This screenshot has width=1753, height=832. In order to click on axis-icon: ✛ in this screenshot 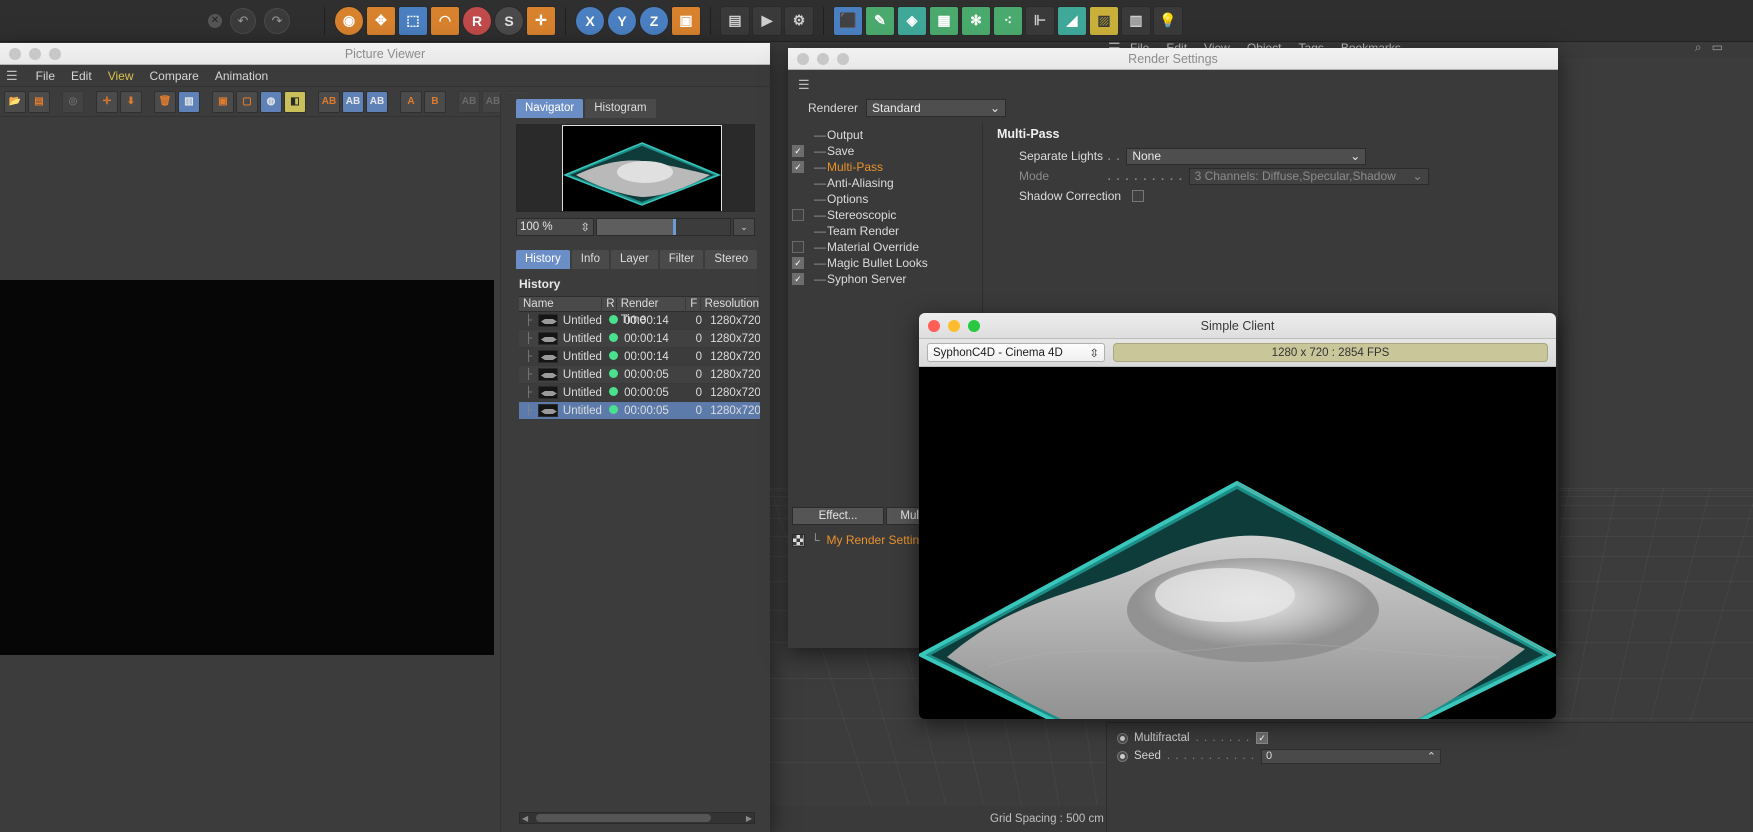, I will do `click(541, 20)`.